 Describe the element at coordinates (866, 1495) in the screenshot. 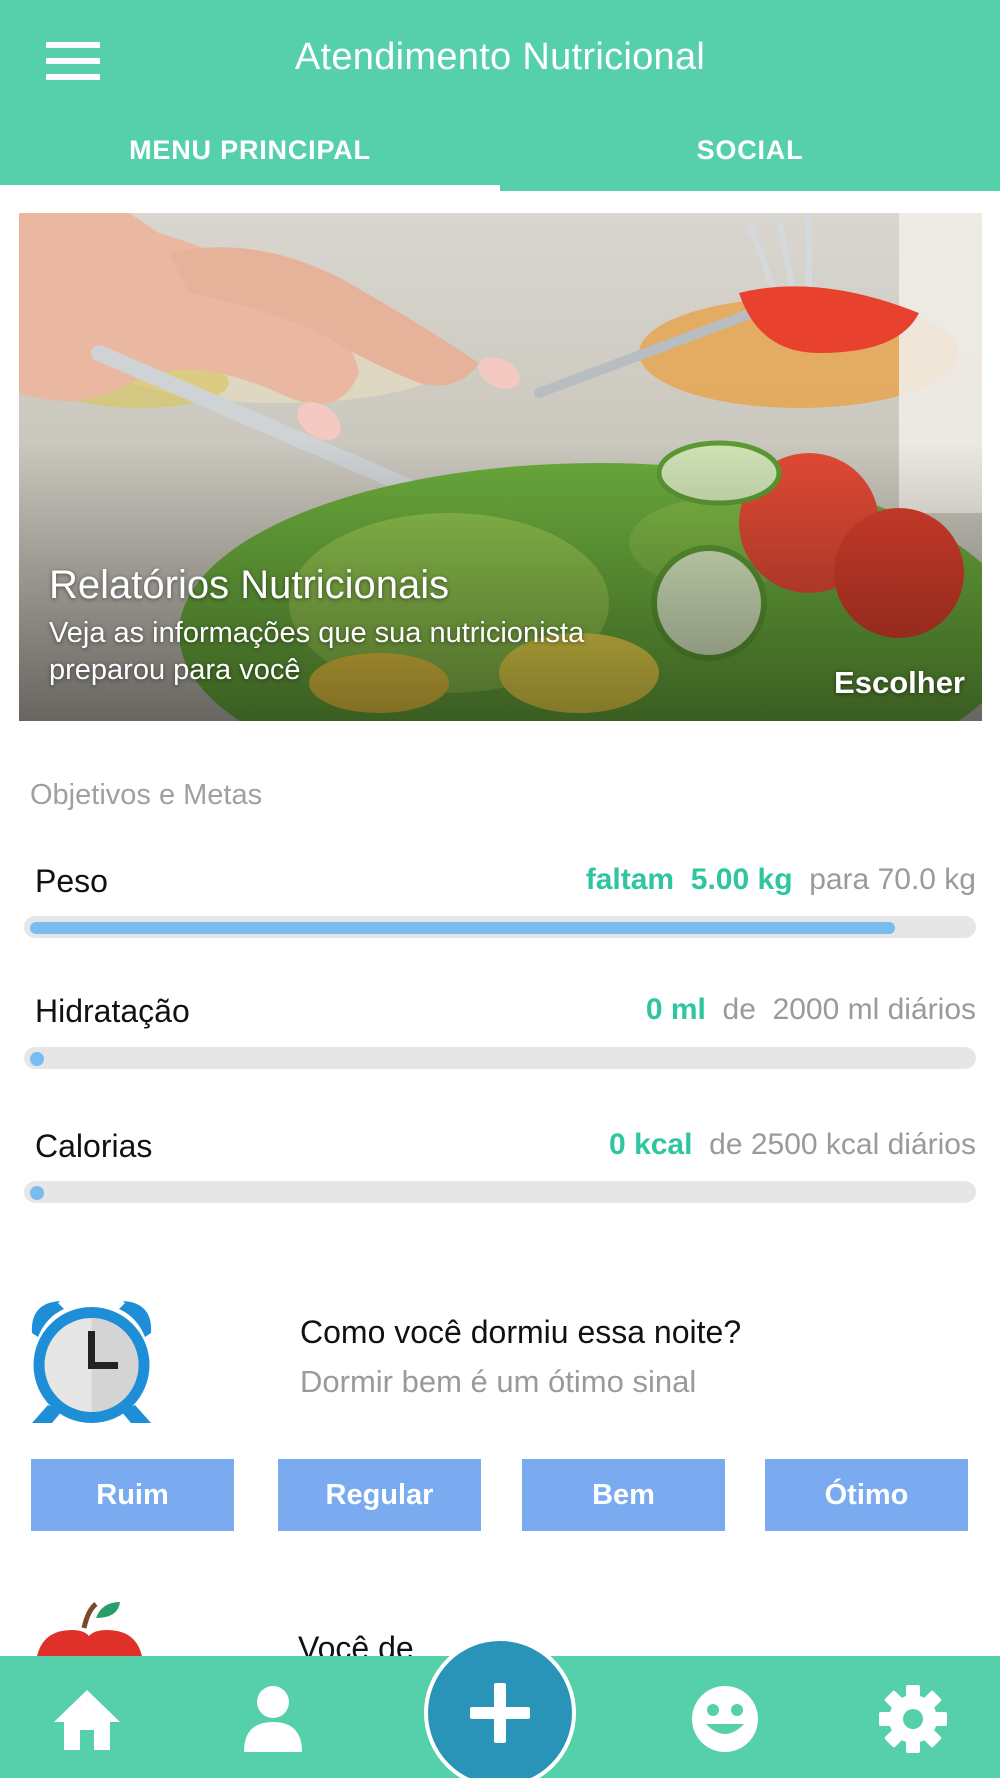

I see `sleep-rating-otimo-button: Ótimo` at that location.